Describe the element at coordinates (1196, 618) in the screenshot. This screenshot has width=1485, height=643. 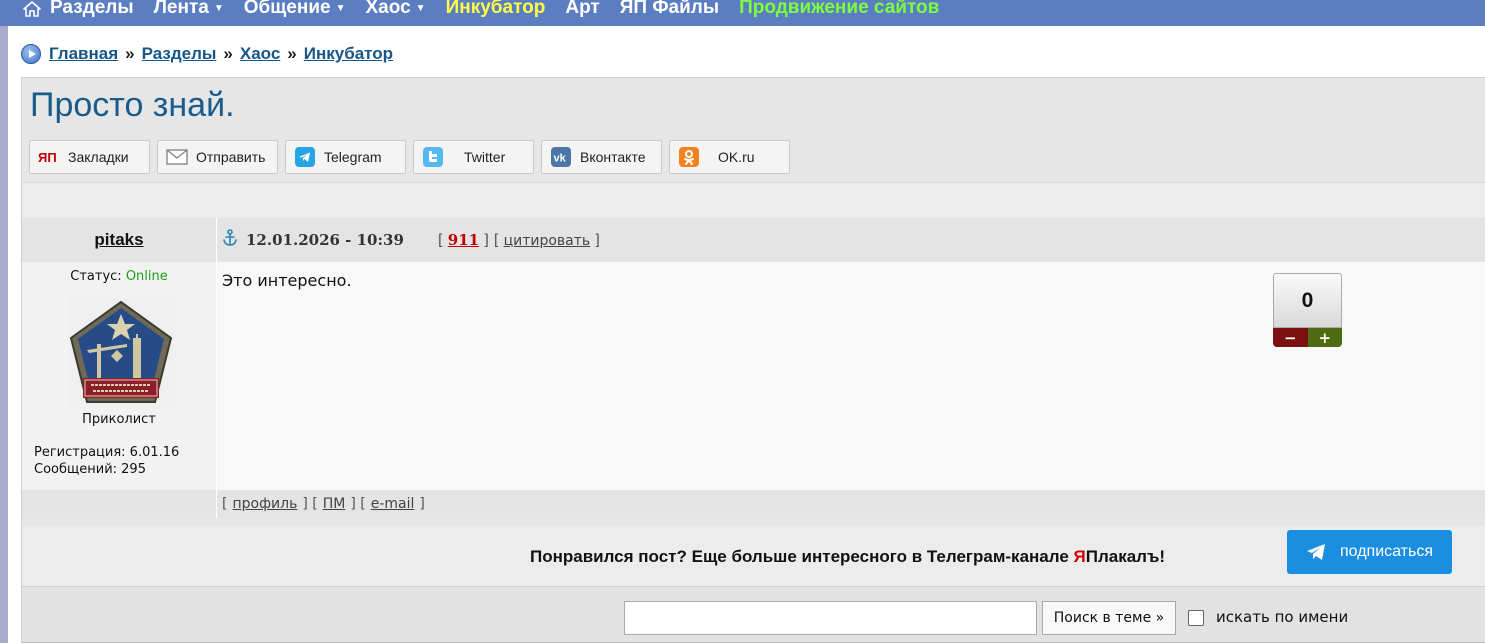
I see `search-by-name-checkbox` at that location.